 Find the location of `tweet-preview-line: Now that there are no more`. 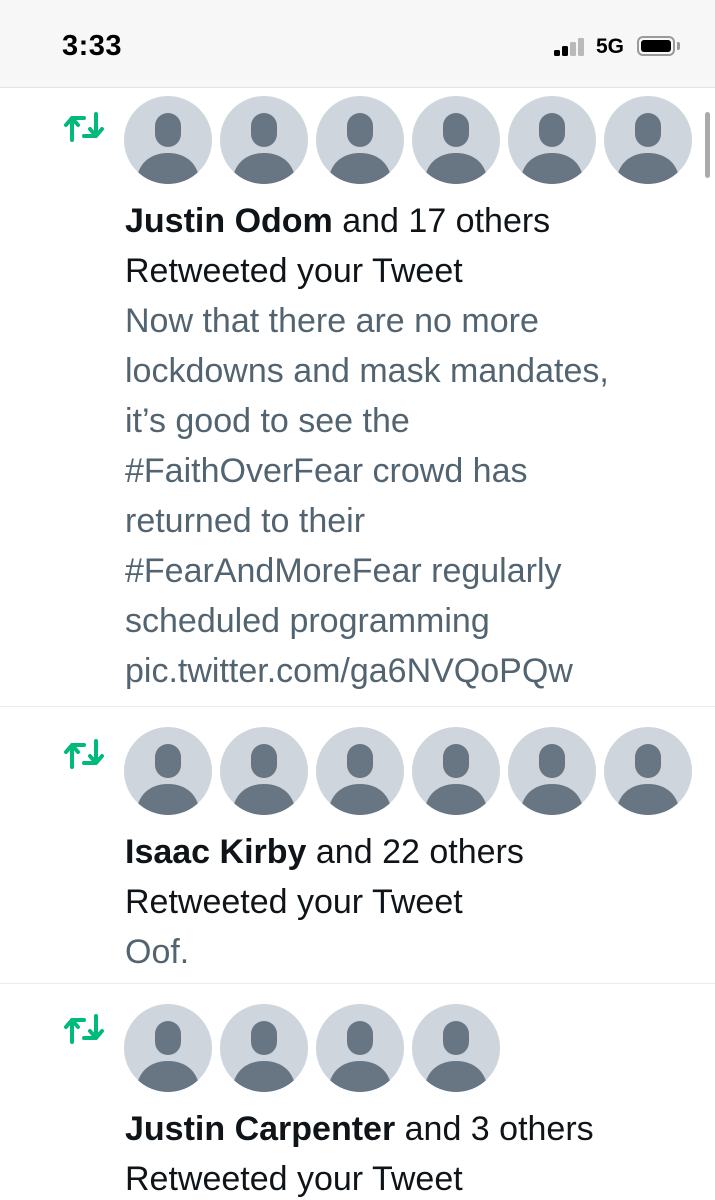

tweet-preview-line: Now that there are no more is located at coordinates (332, 321).